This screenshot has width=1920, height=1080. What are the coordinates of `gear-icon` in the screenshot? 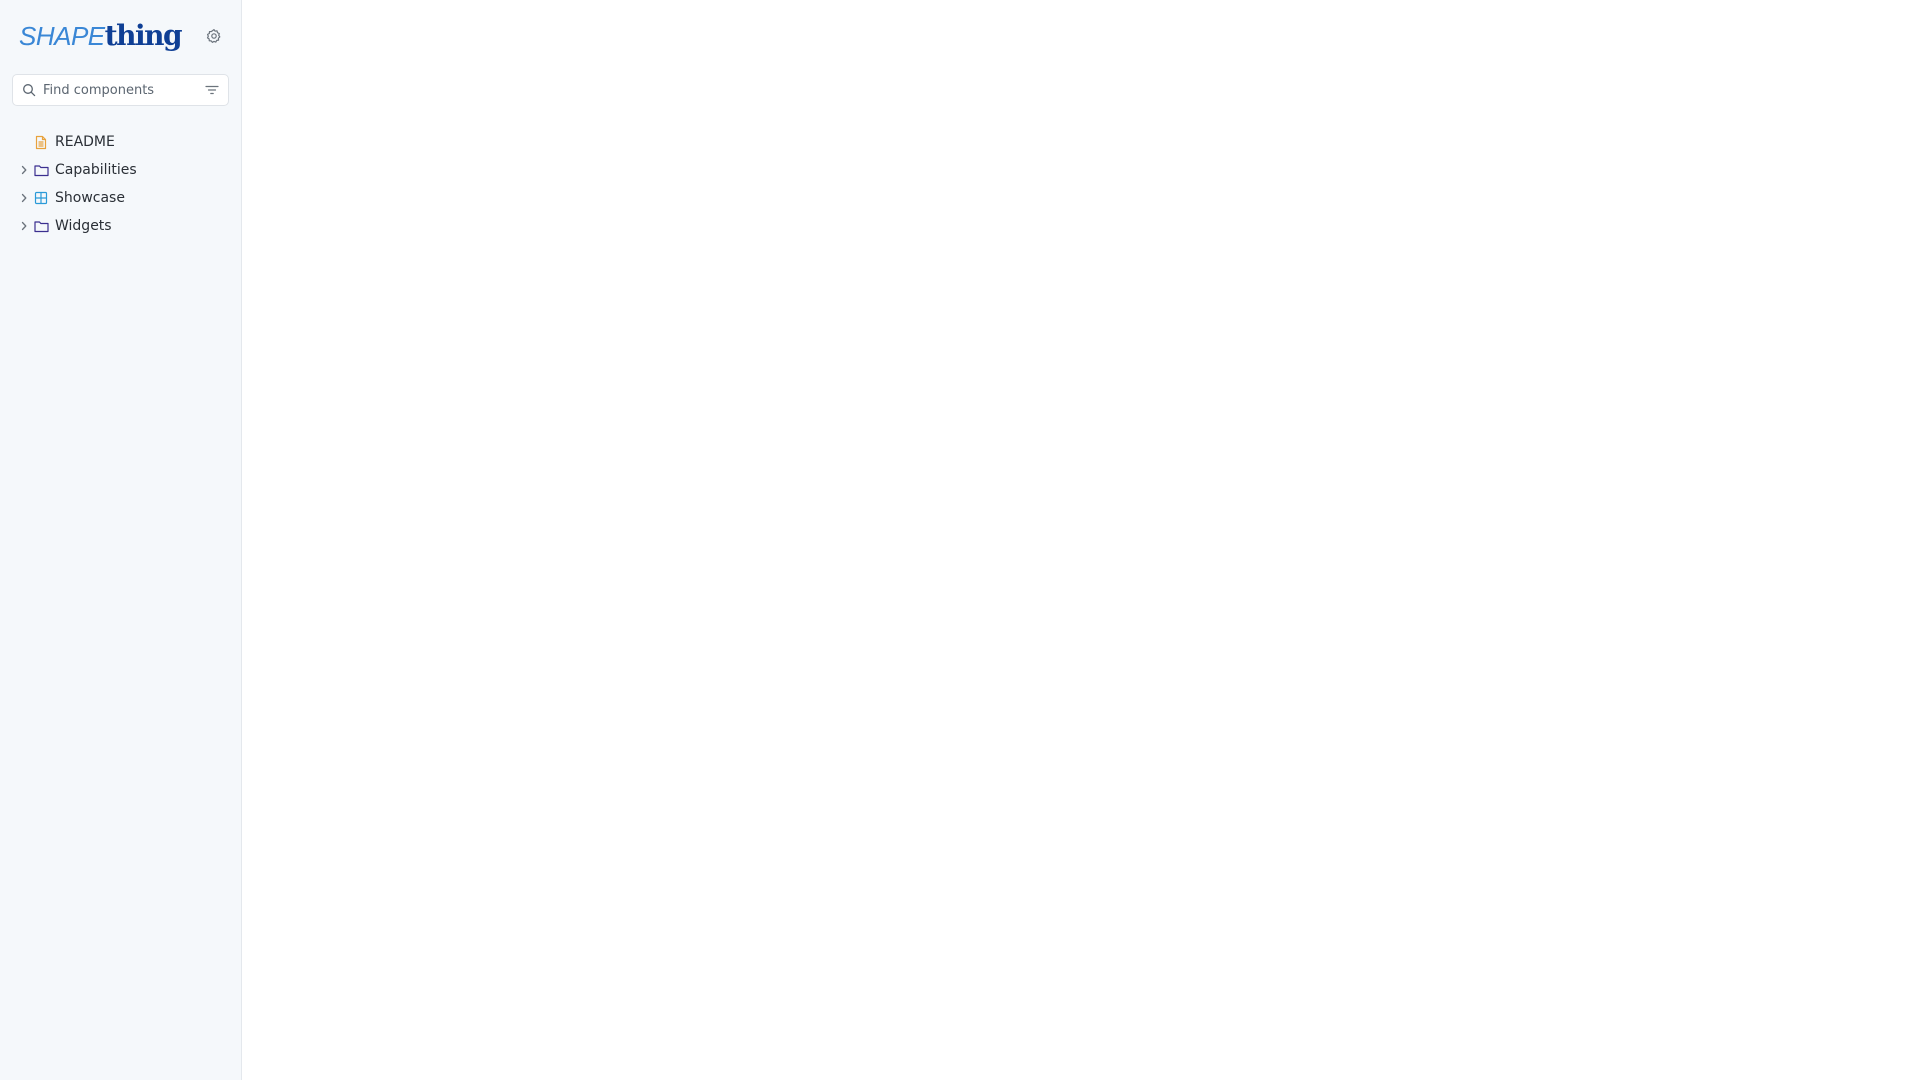 It's located at (214, 36).